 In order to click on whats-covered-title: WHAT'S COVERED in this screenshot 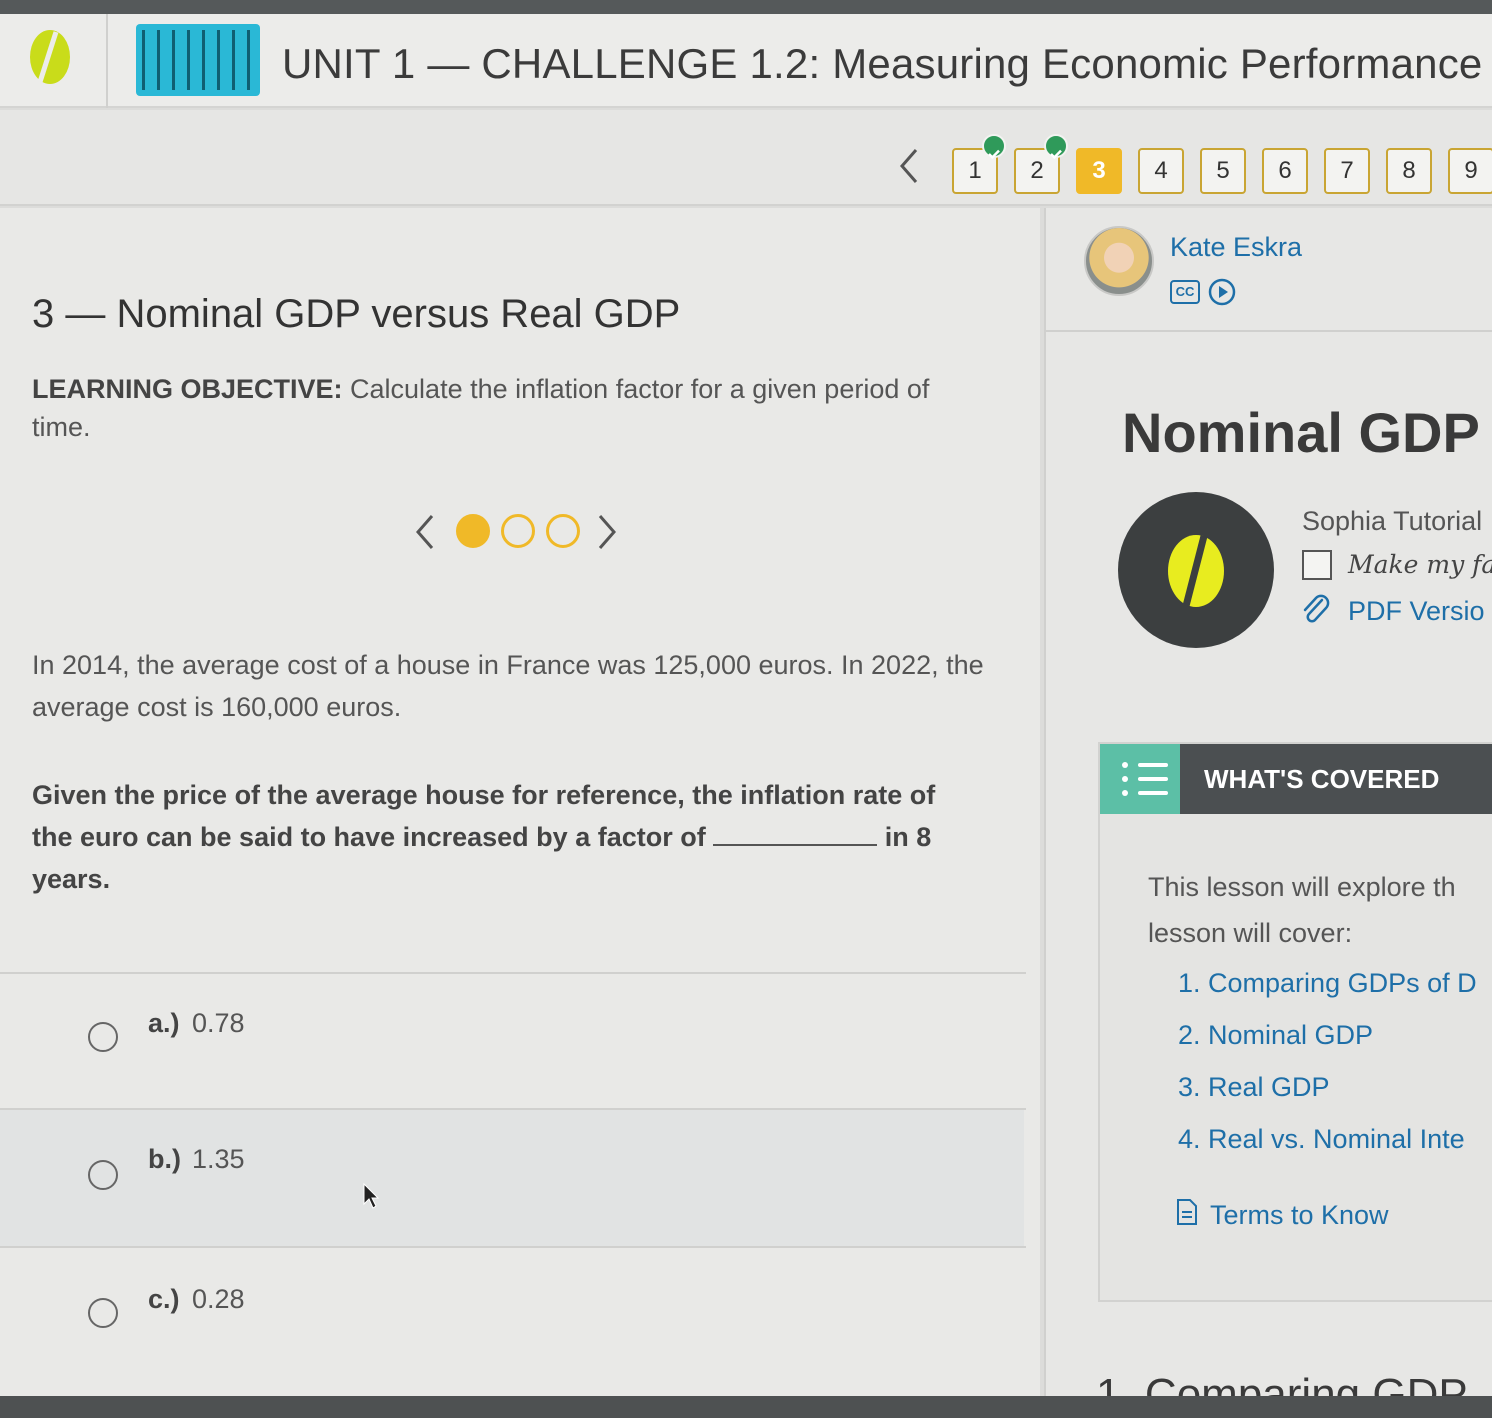, I will do `click(1322, 779)`.